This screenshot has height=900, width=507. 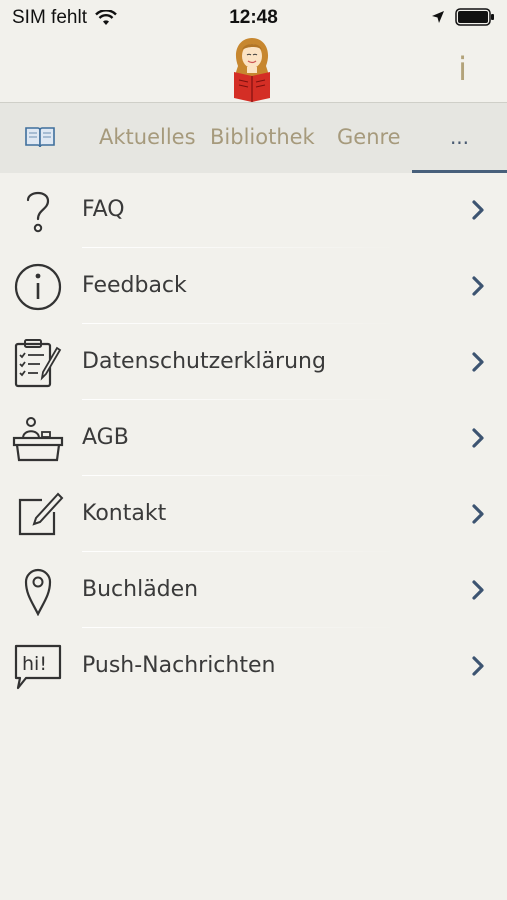 I want to click on hi-speech-bubble-icon: hi!, so click(x=38, y=667).